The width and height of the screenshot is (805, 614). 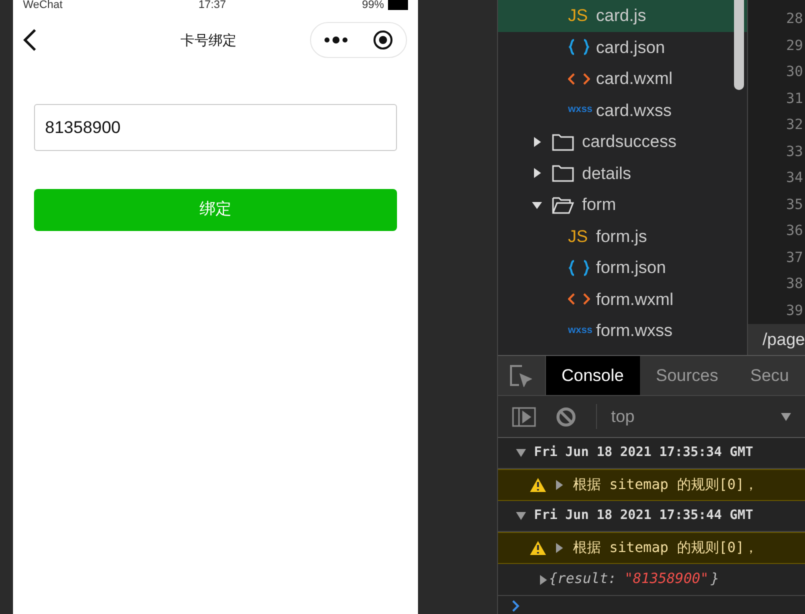 I want to click on devtools-tab: Sources, so click(x=687, y=375).